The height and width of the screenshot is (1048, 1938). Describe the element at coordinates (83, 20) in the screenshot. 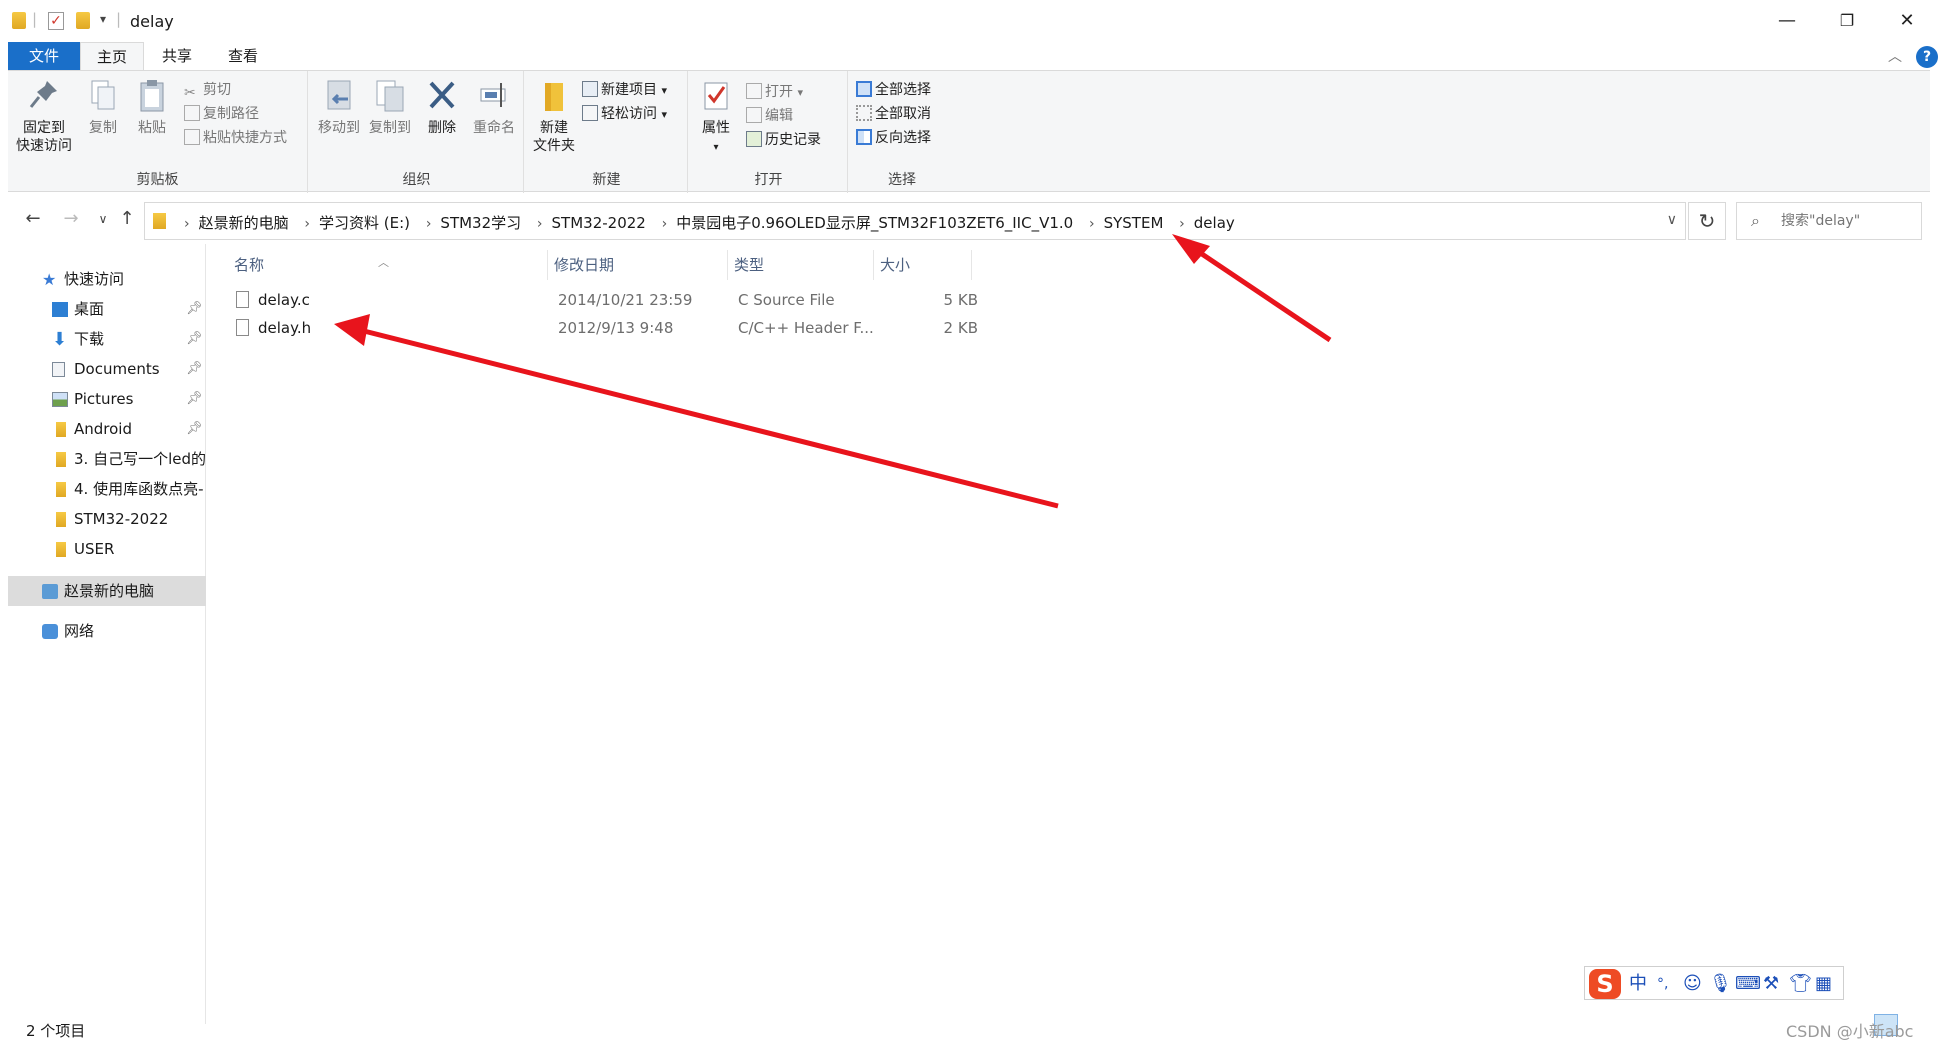

I see `new-folder-quick-icon` at that location.